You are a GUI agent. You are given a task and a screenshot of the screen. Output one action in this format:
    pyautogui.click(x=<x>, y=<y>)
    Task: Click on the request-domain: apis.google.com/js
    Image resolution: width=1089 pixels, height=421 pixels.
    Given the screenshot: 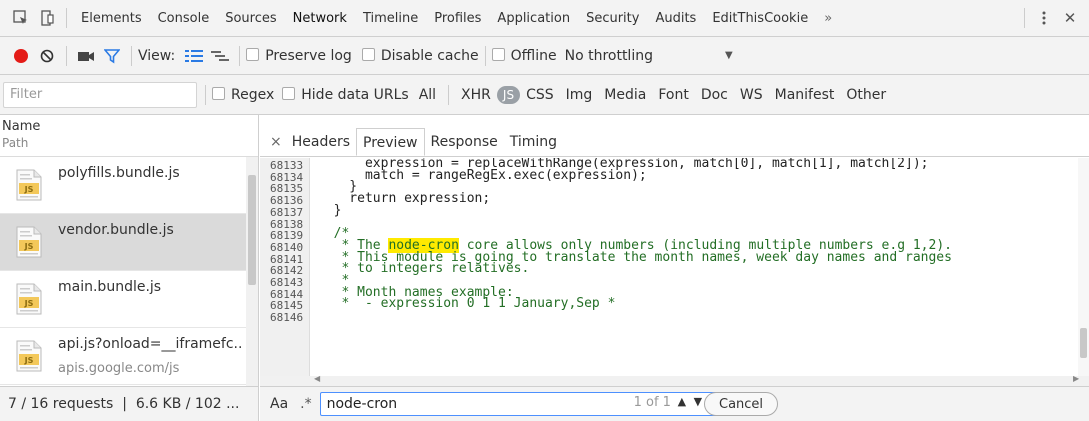 What is the action you would take?
    pyautogui.click(x=119, y=368)
    